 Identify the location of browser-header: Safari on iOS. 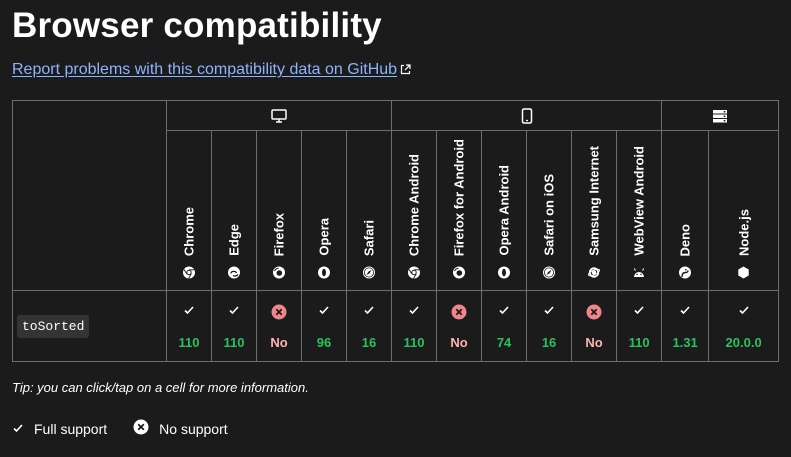
(549, 210).